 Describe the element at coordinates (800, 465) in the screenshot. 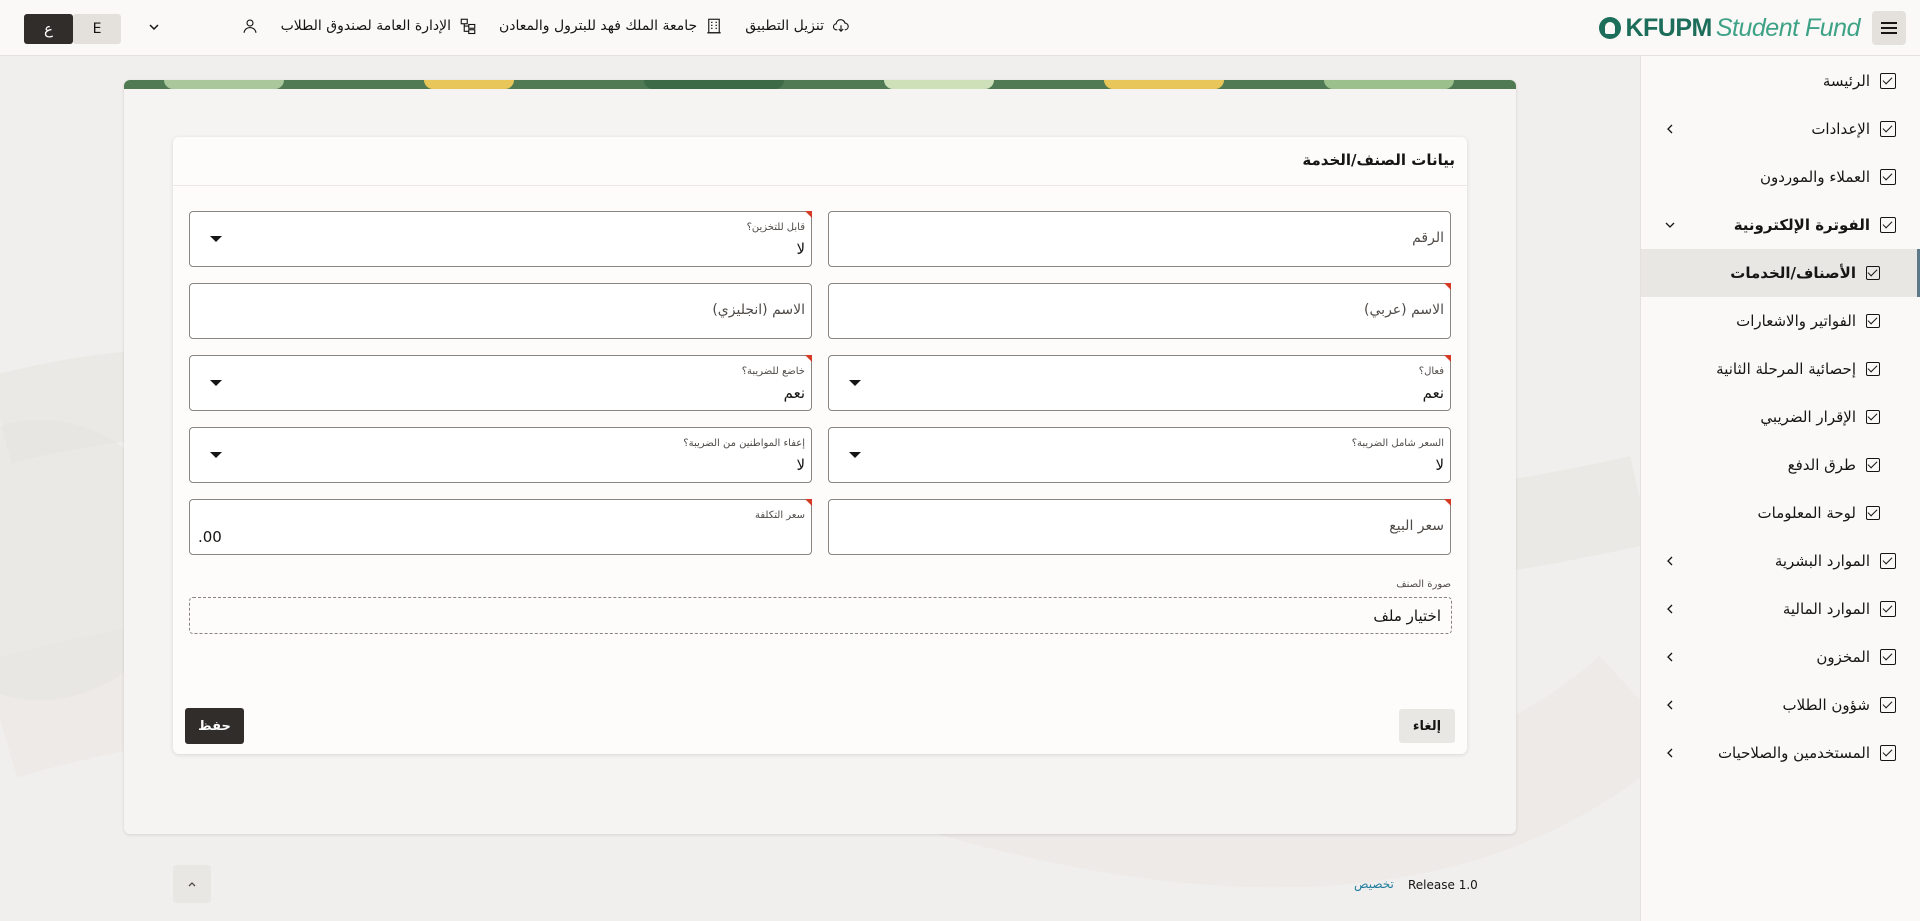

I see `citizen-tax-exempt-value: لا` at that location.